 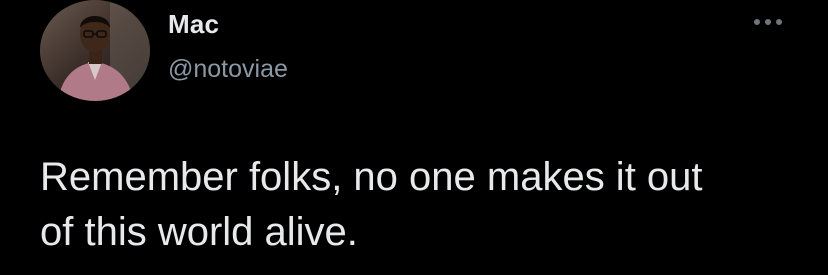 I want to click on avatar, so click(x=95, y=50).